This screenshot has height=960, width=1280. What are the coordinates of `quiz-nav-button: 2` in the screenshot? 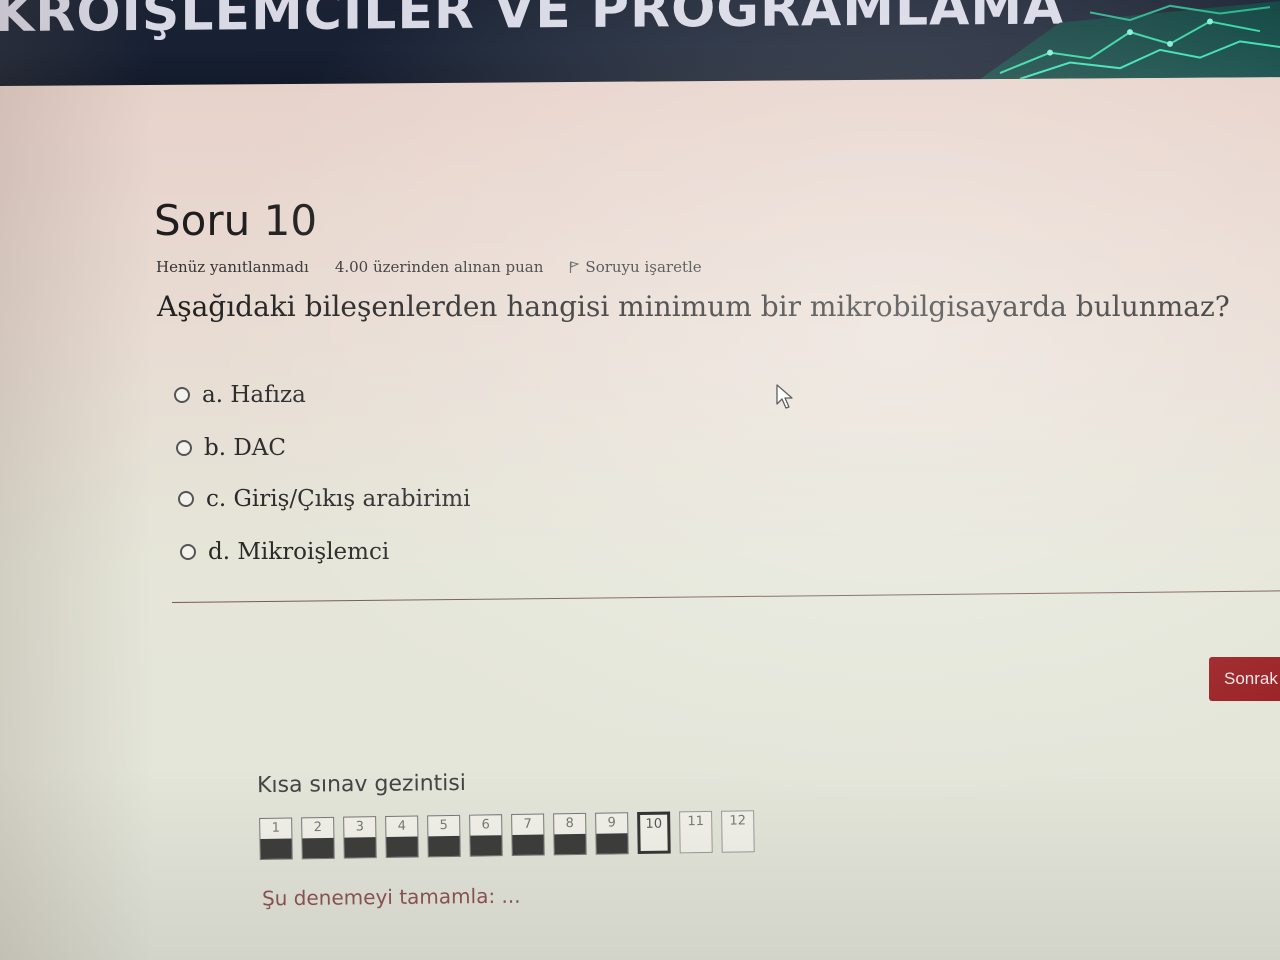 It's located at (318, 838).